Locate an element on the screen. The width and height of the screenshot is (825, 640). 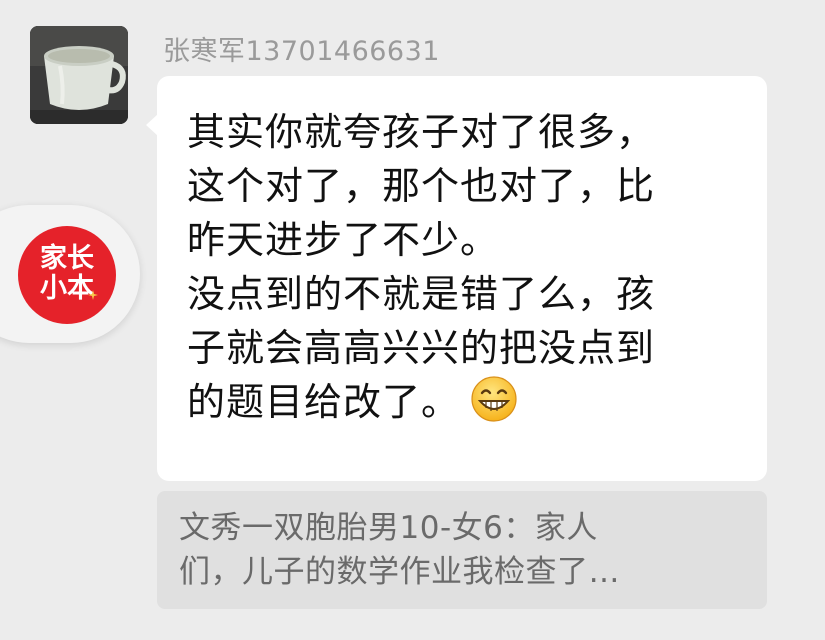
message-line-text: 的题目给改了。 is located at coordinates (324, 402).